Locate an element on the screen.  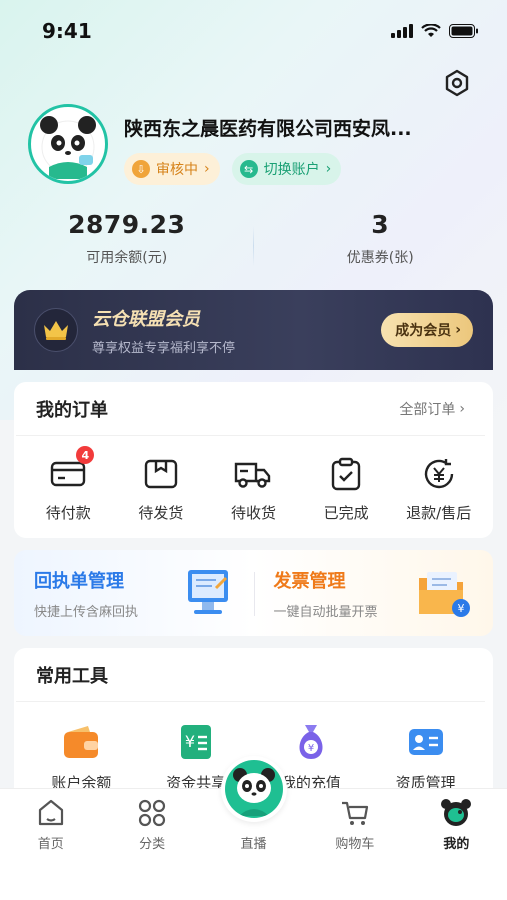
profile-info: 陕西东之晨医药有限公司西安凤... ⇩ 审核中 › ⇆ 切换账户 › is located at coordinates (290, 144).